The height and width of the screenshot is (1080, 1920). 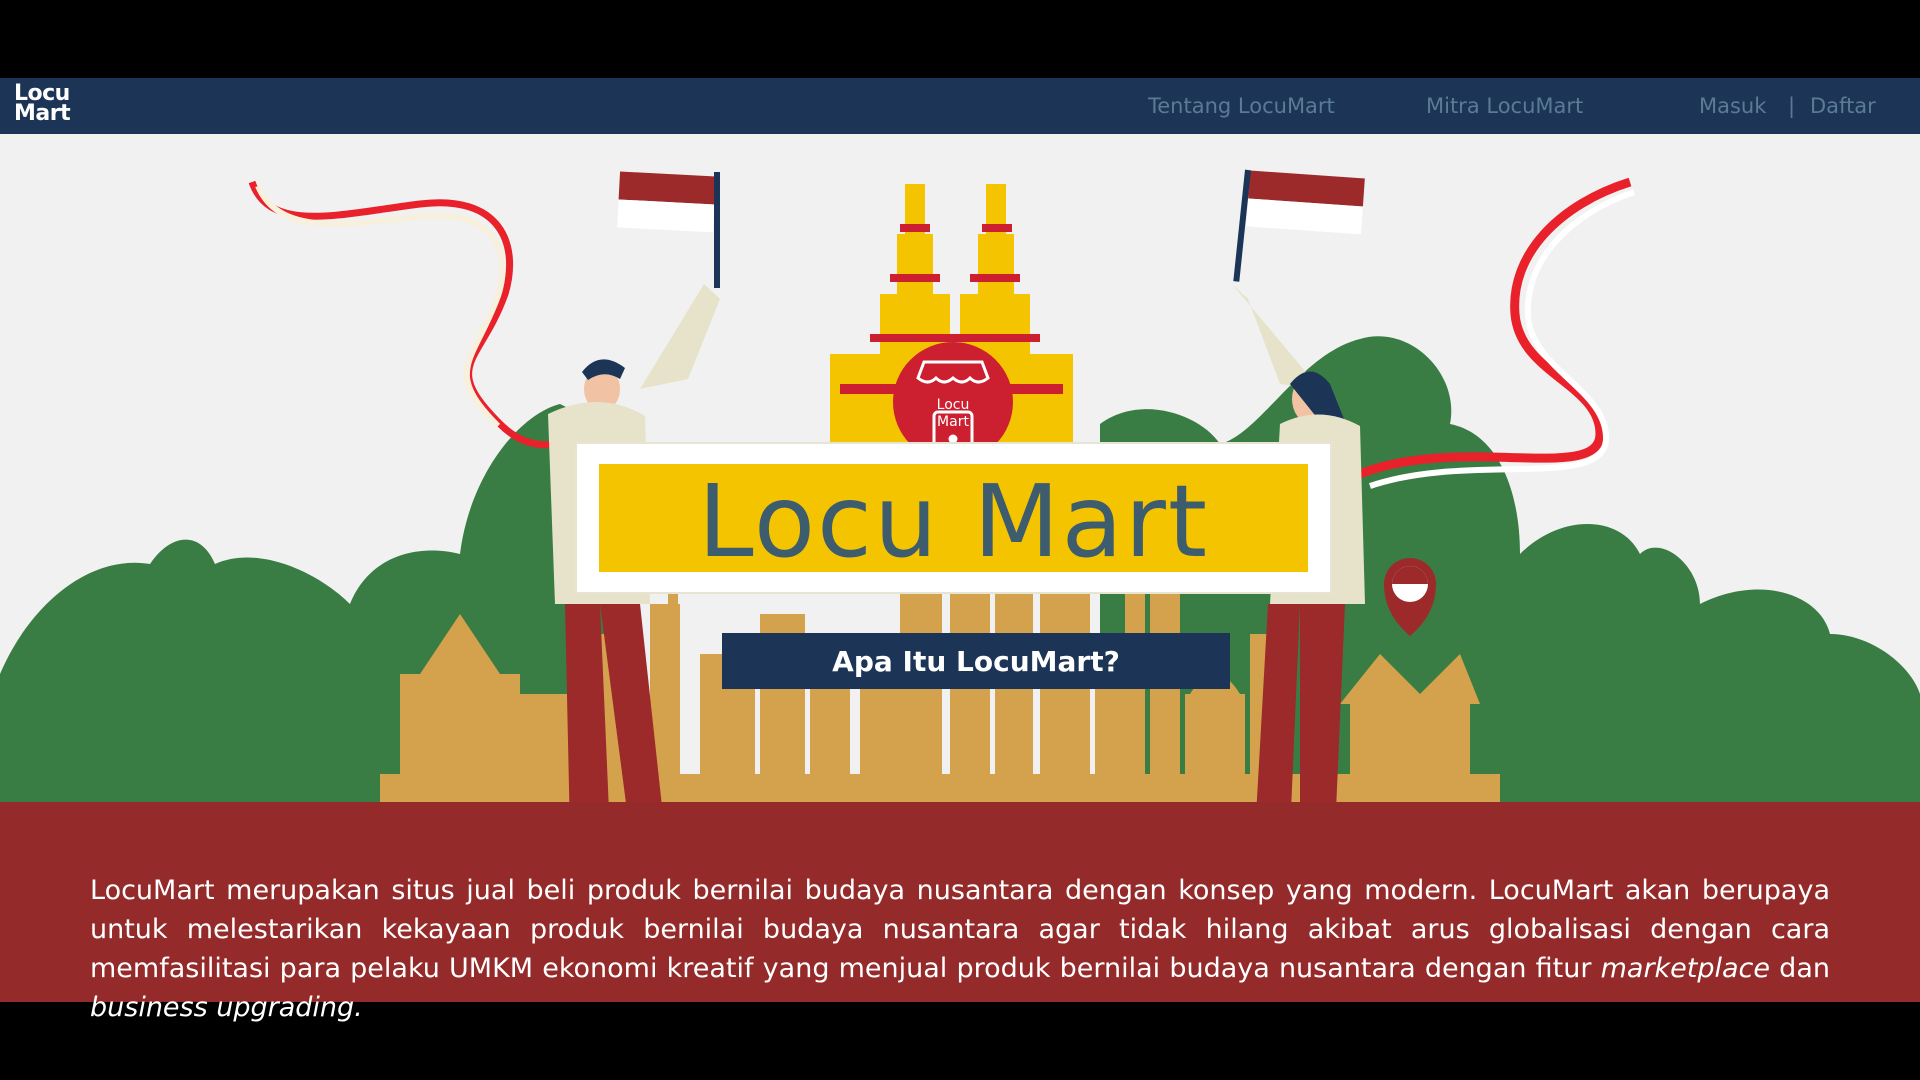 I want to click on ribbon-left-shadow, so click(x=380, y=306).